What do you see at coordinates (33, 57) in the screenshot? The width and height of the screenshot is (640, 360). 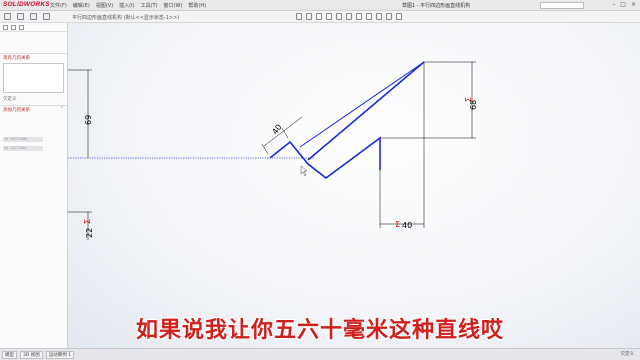 I see `existing-relations-header: 现有几何关系` at bounding box center [33, 57].